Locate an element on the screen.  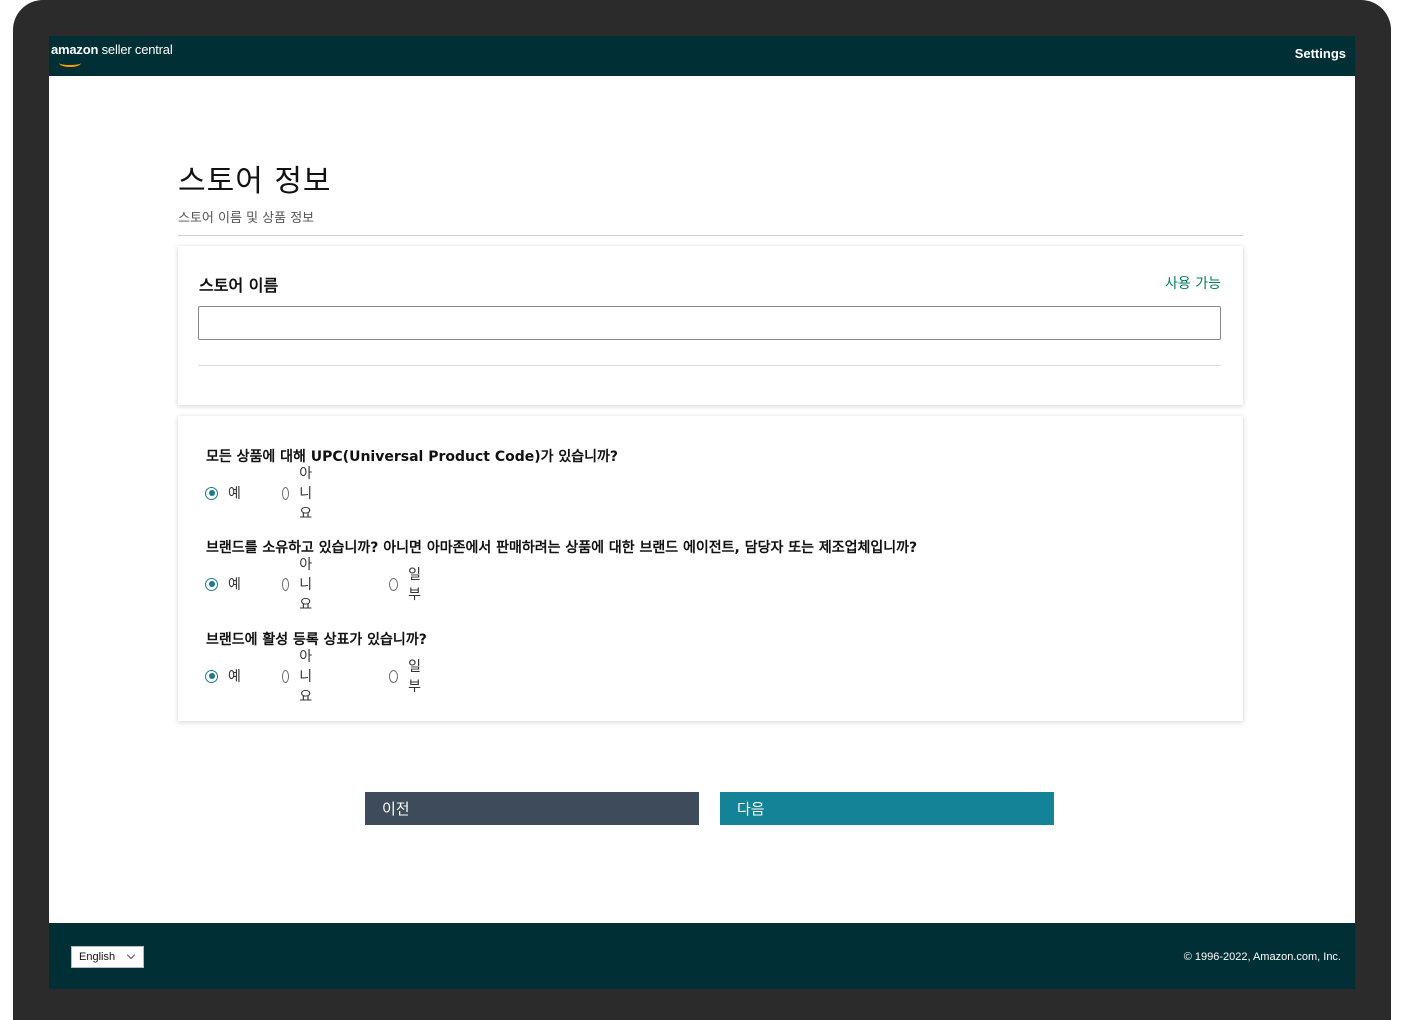
previous-button: 이전 is located at coordinates (532, 808).